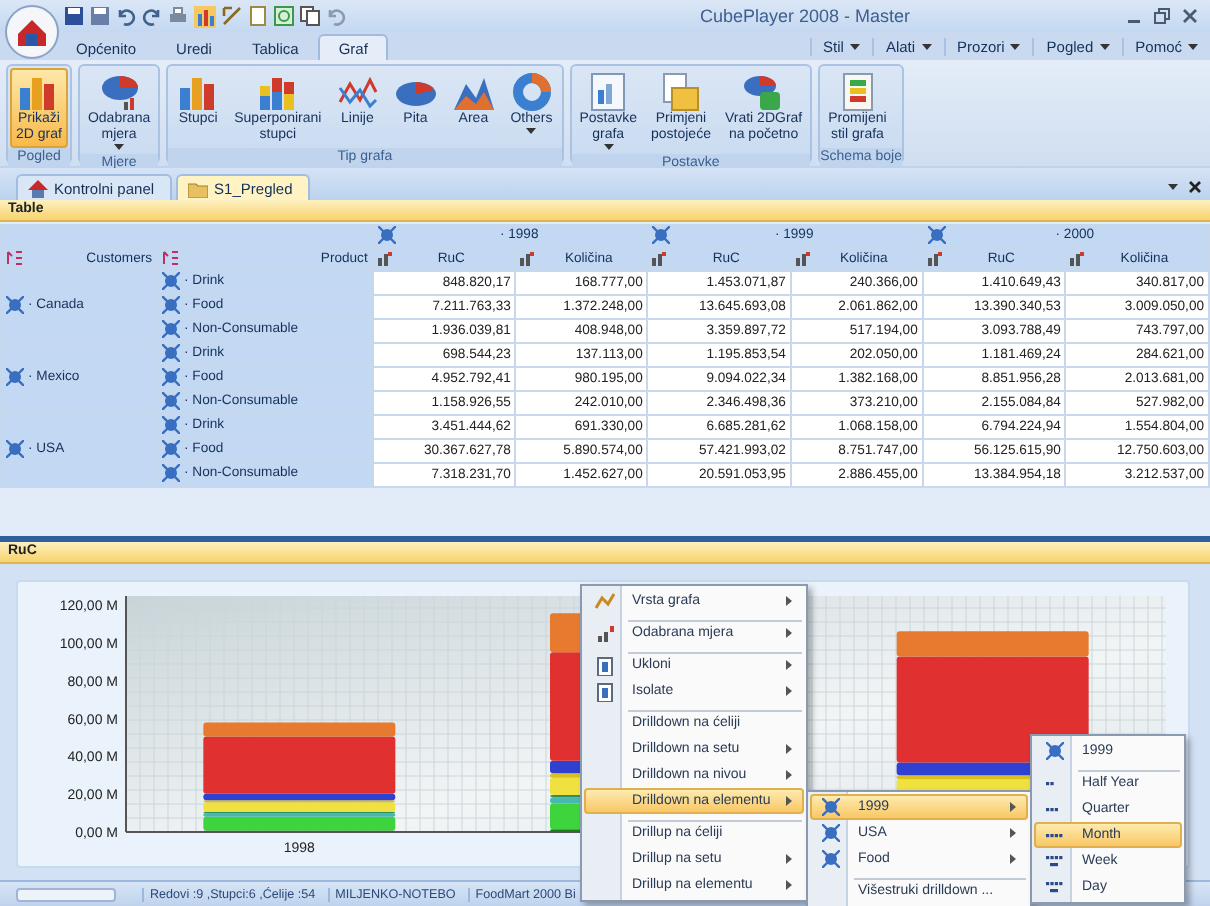 The image size is (1210, 906). I want to click on house-icon, so click(38, 188).